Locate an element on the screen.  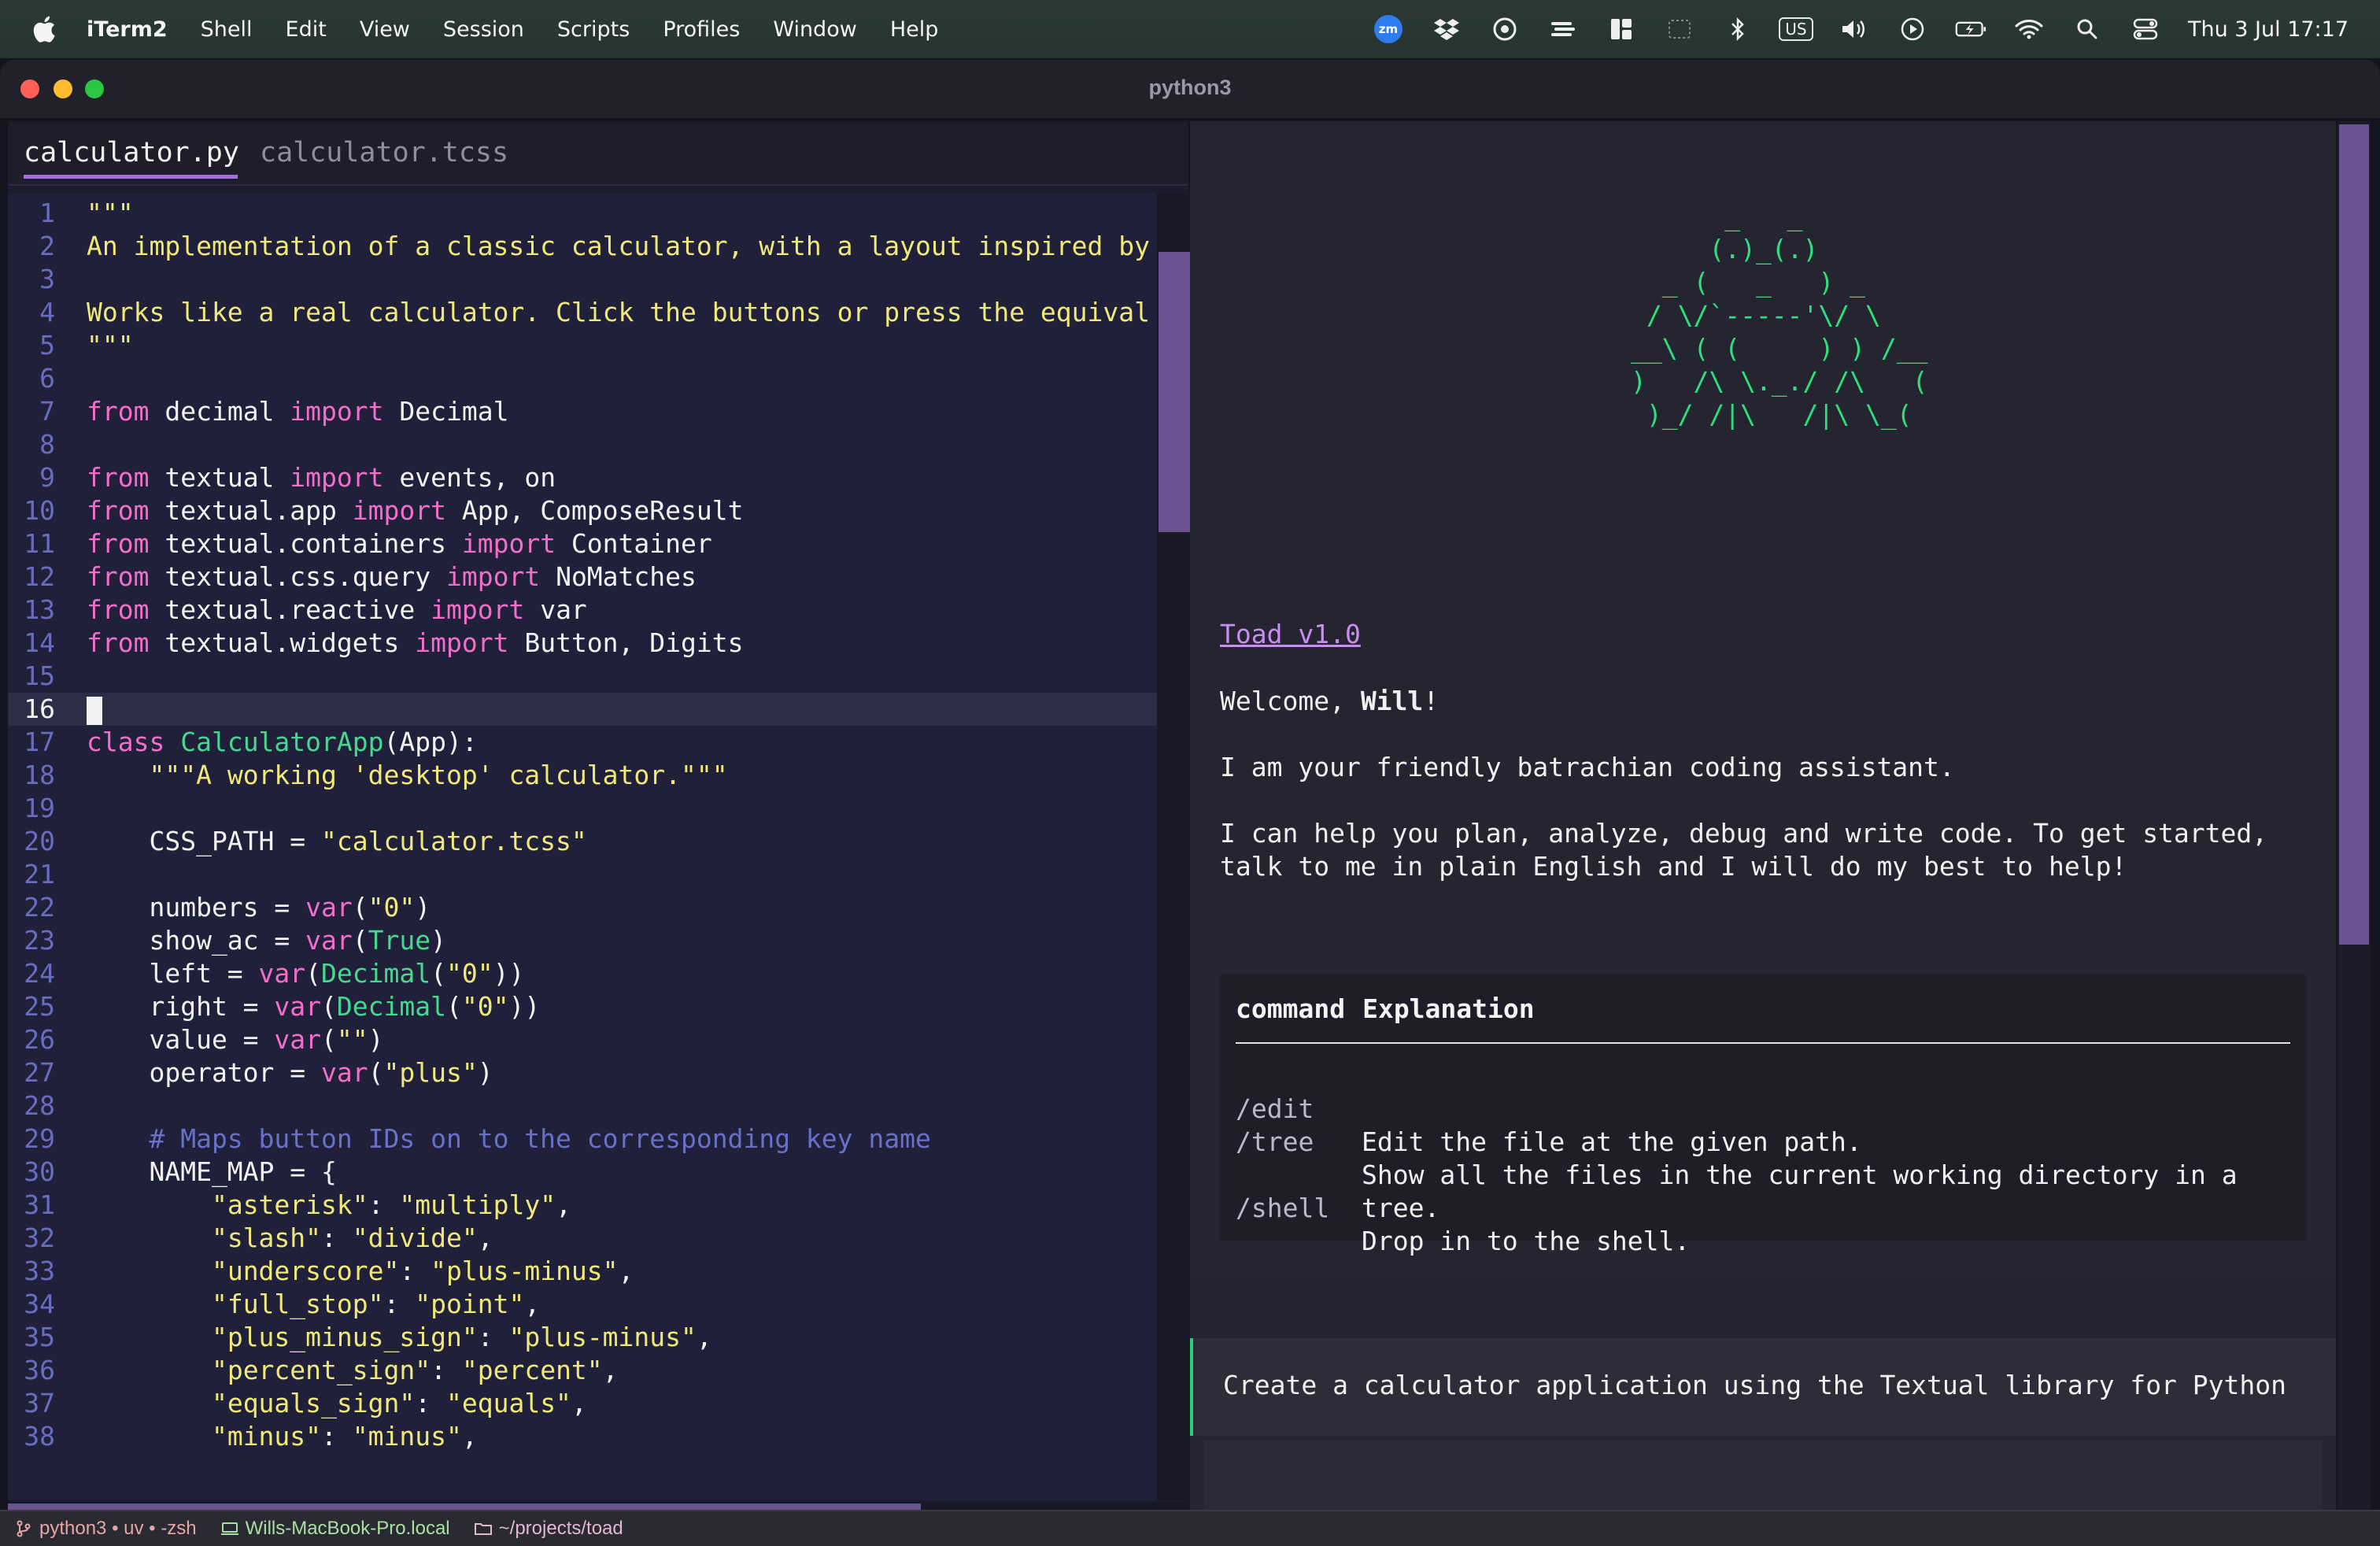
menu-shell: Shell is located at coordinates (227, 29).